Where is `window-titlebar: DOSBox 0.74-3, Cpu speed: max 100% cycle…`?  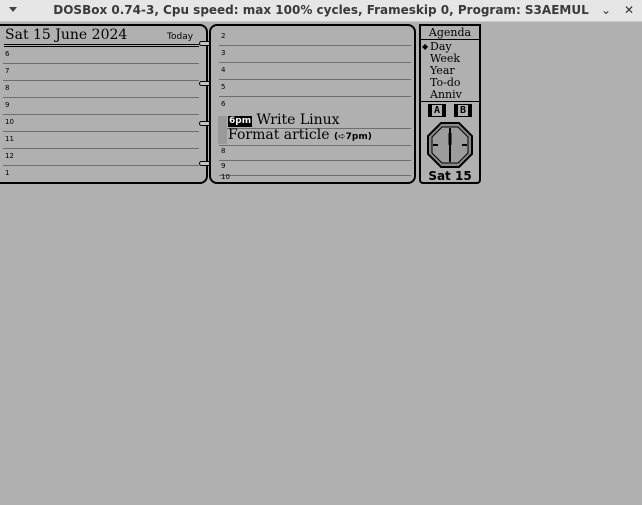 window-titlebar: DOSBox 0.74-3, Cpu speed: max 100% cycle… is located at coordinates (321, 11).